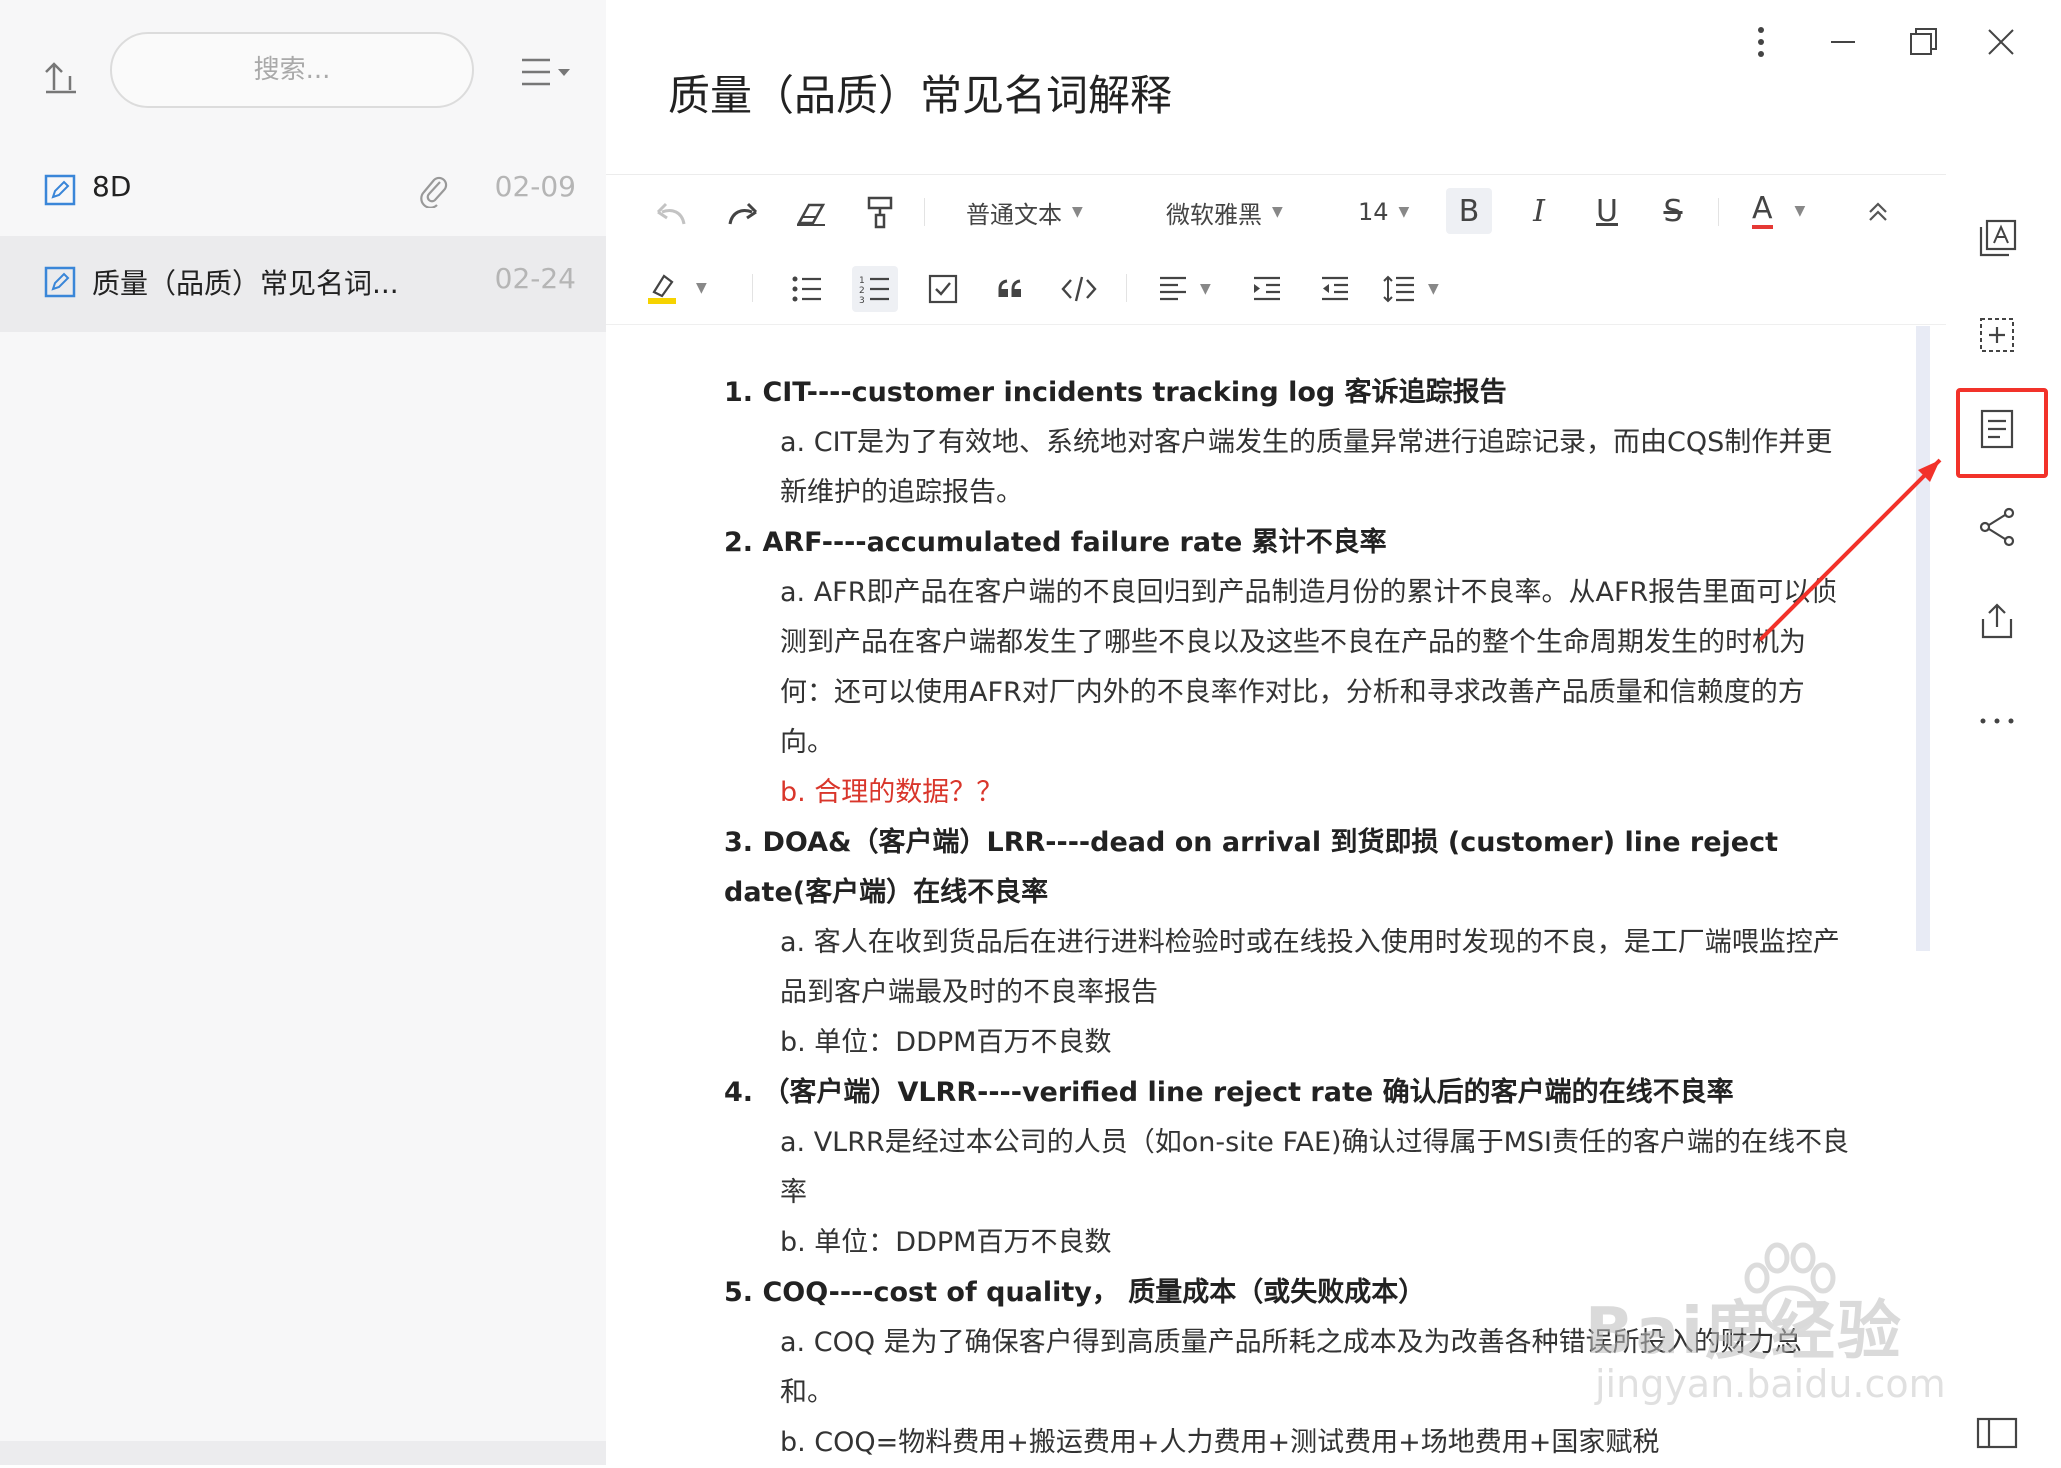 The width and height of the screenshot is (2061, 1468). I want to click on note-title: 8D, so click(112, 186).